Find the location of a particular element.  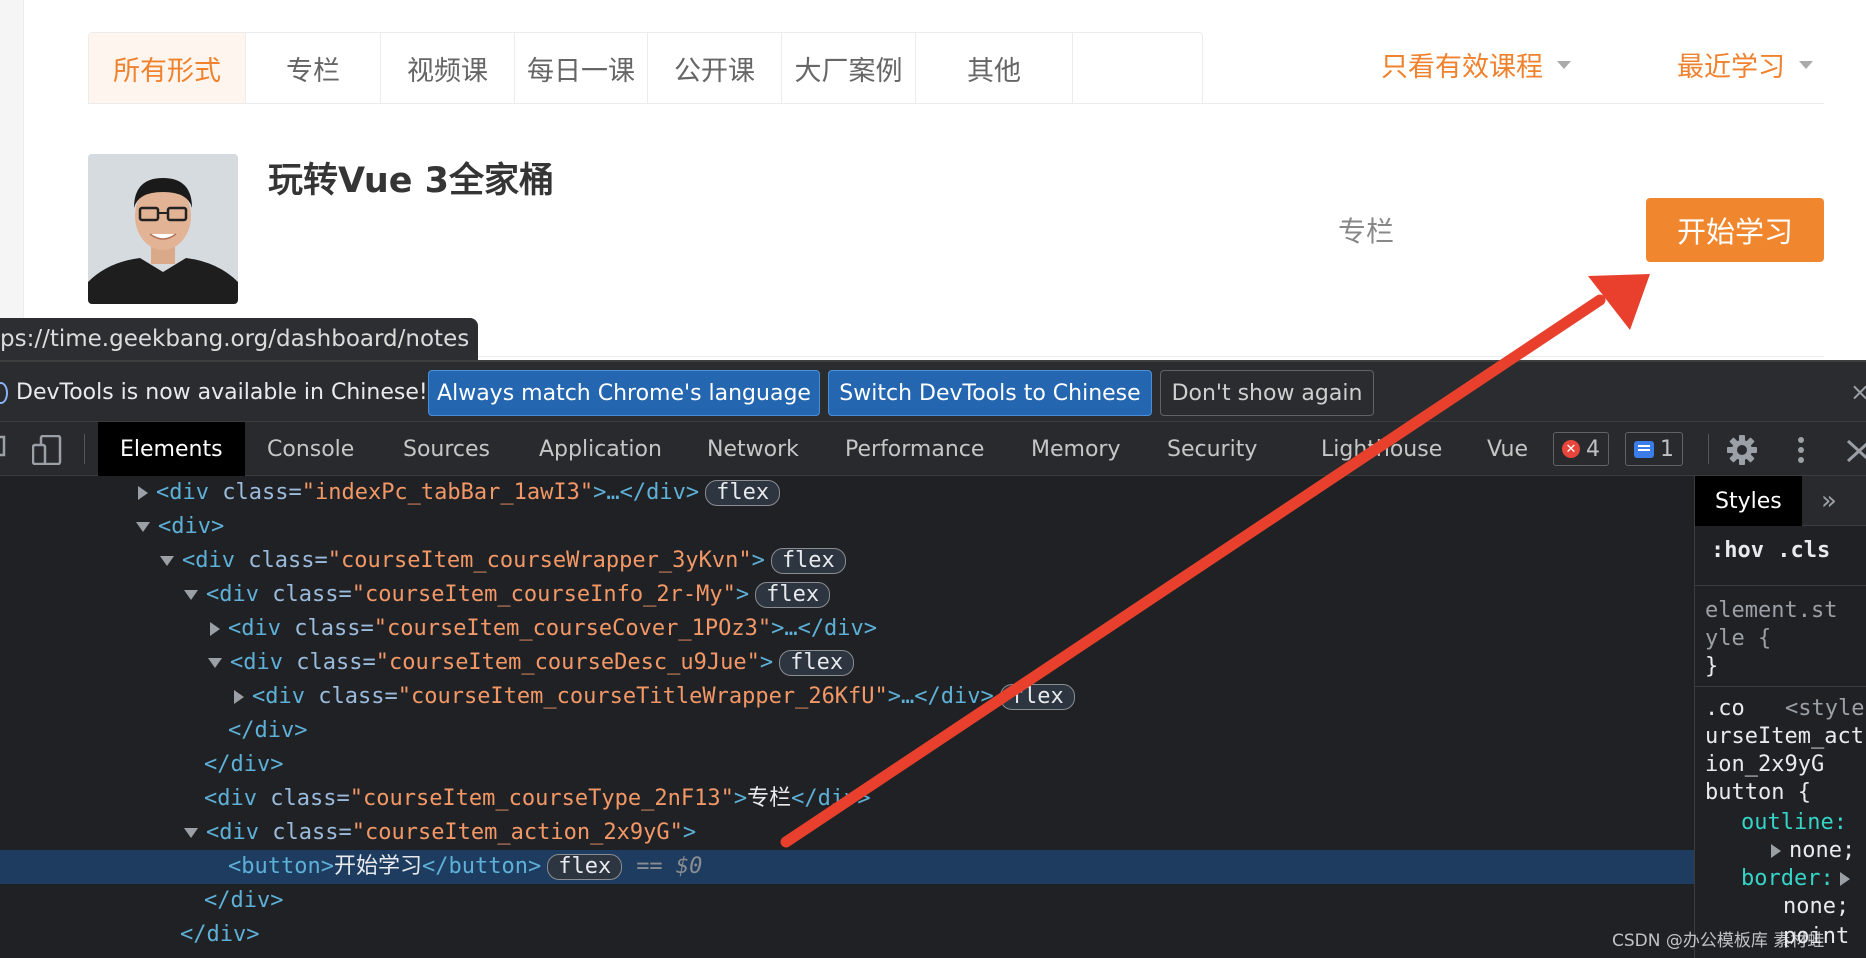

tab-video-course: 视频课 is located at coordinates (448, 68).